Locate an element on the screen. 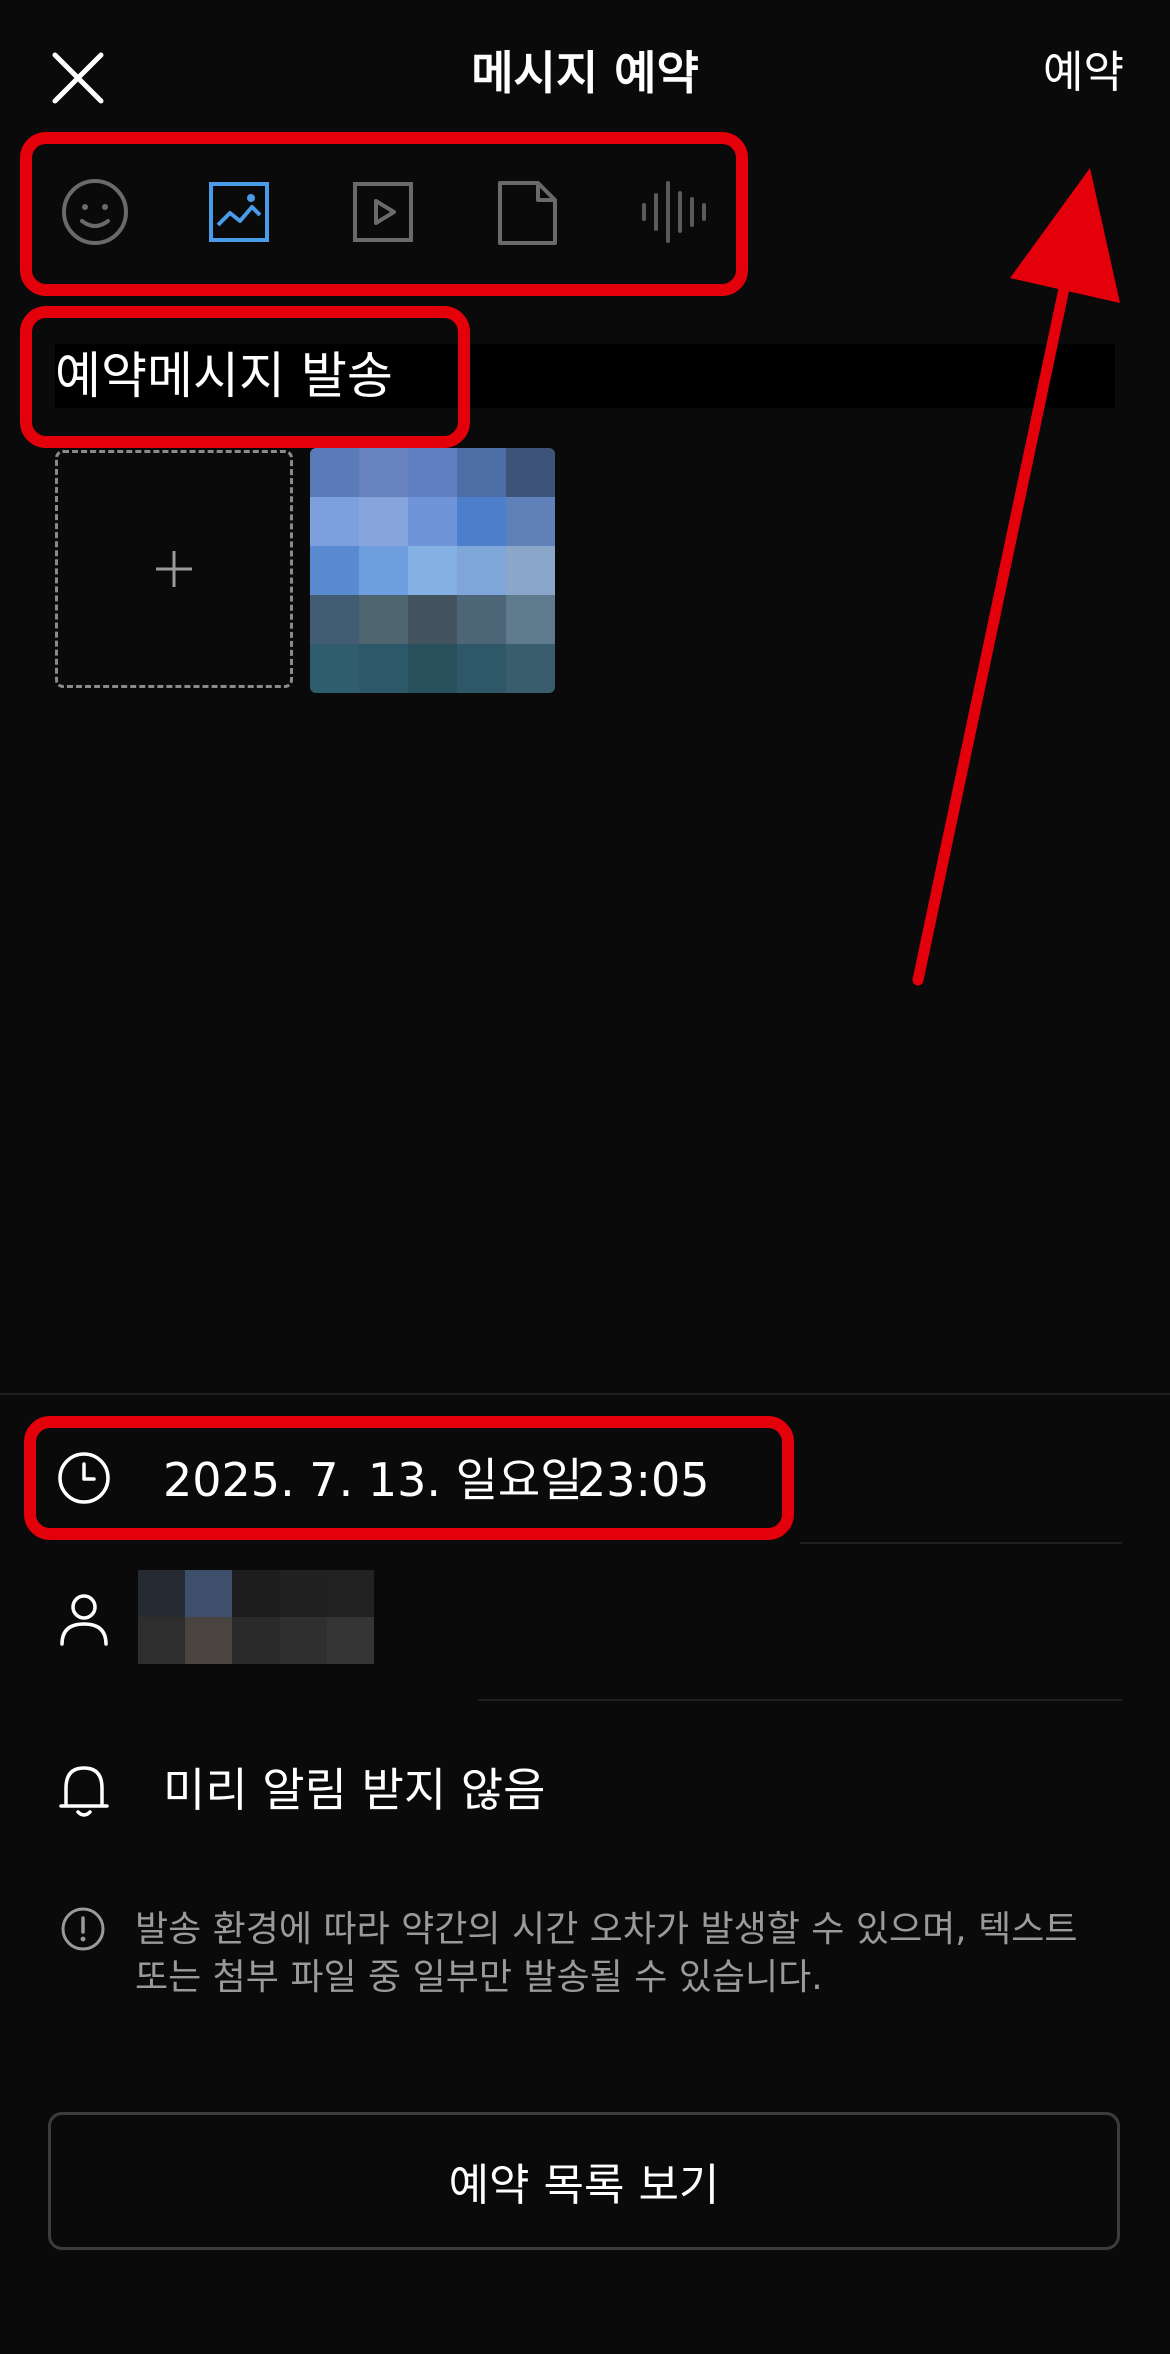 This screenshot has height=2354, width=1170. attached-image-thumbnail is located at coordinates (432, 570).